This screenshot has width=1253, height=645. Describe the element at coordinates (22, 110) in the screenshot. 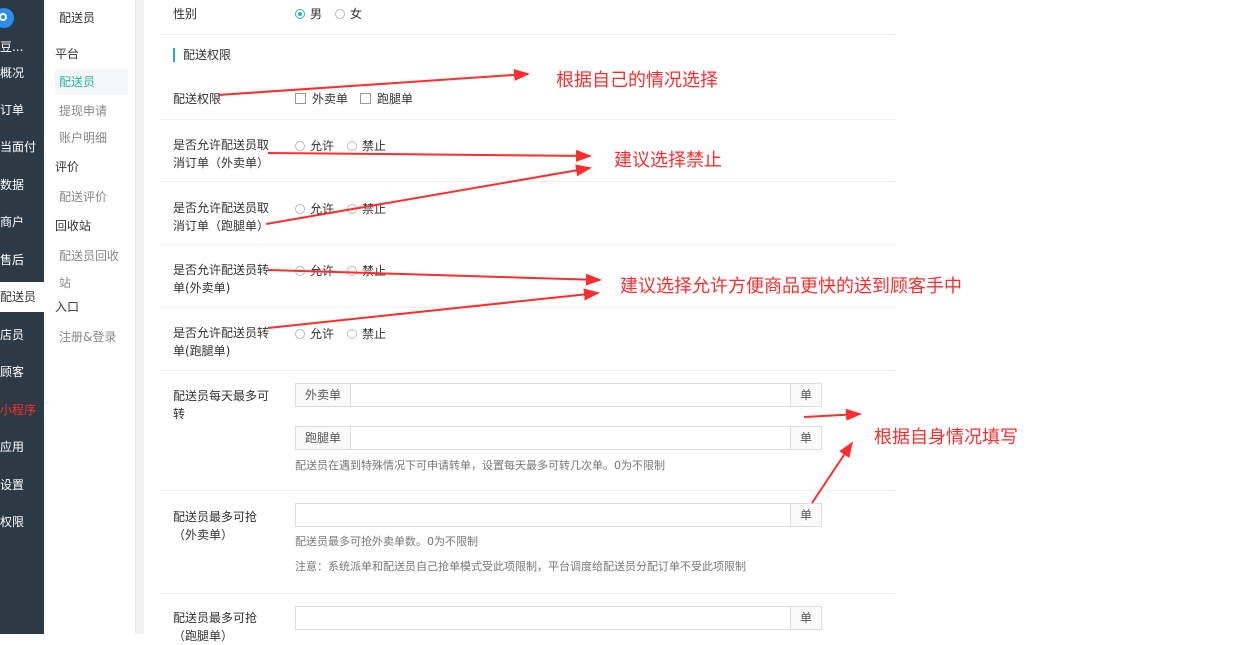

I see `nav-item-orders: 订单` at that location.